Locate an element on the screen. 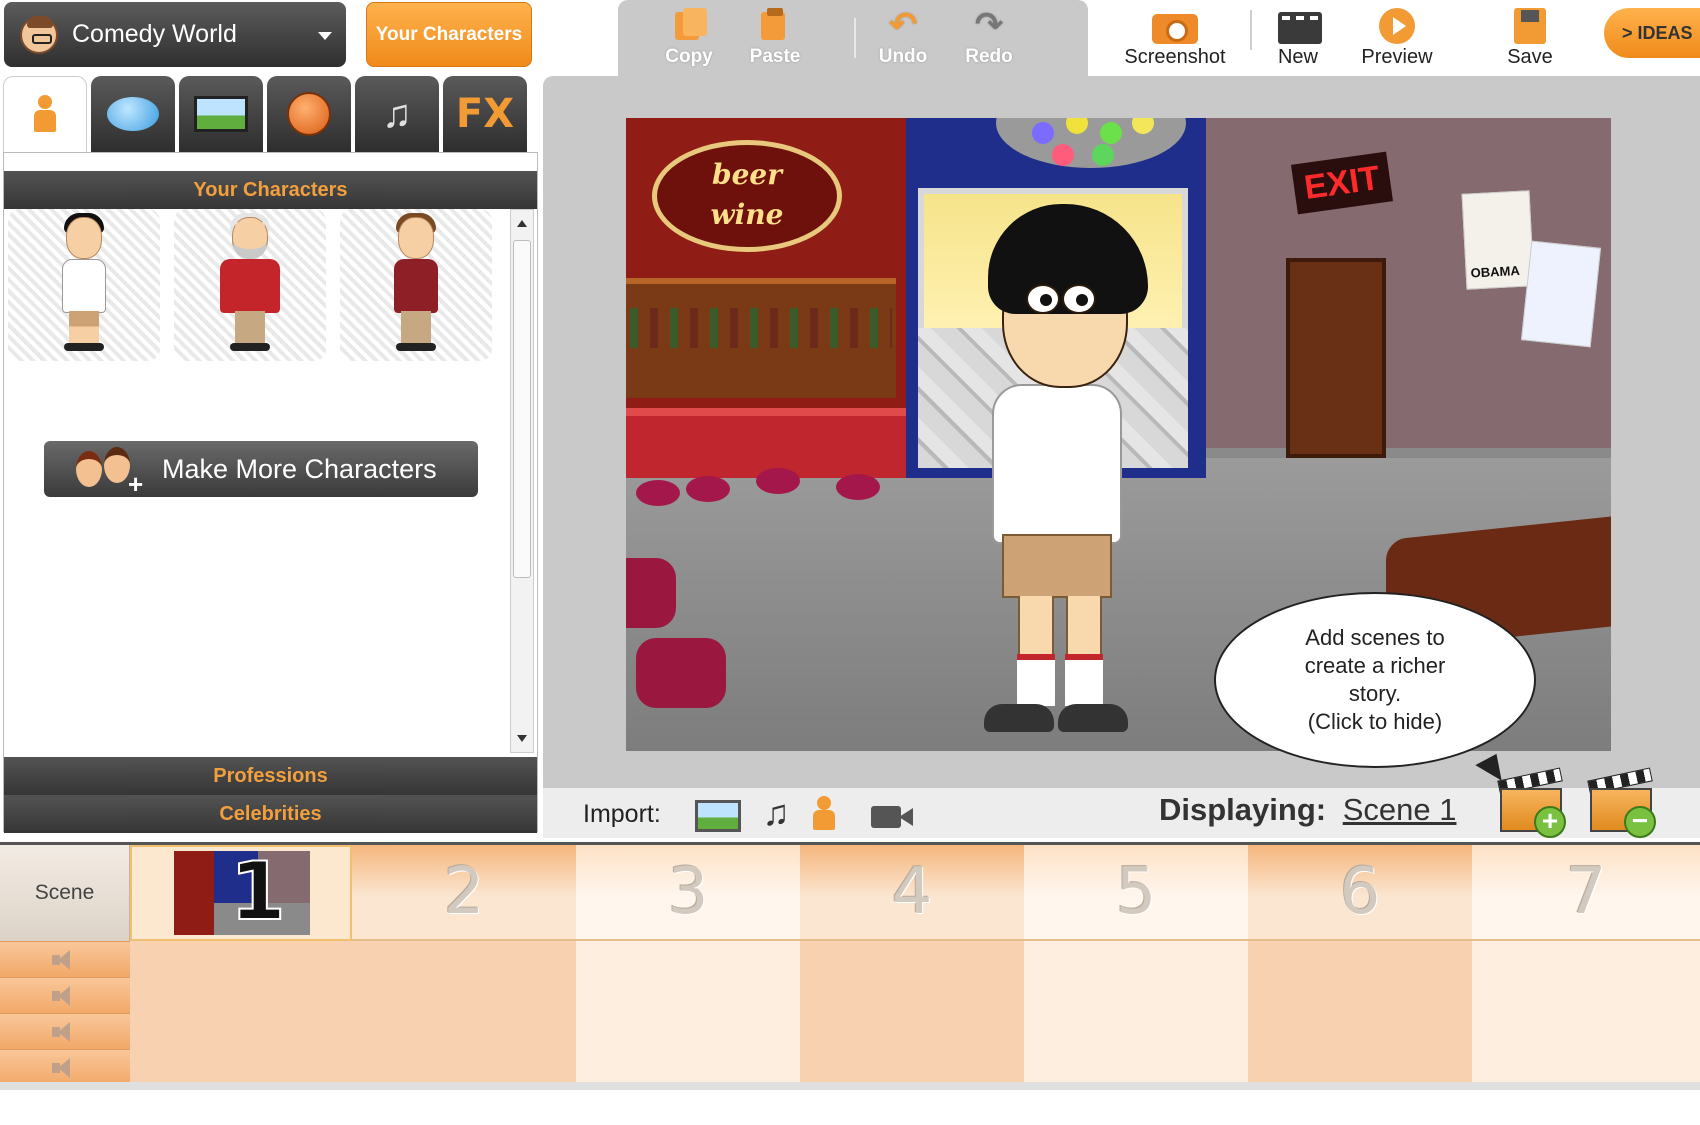 This screenshot has width=1700, height=1125. scene-slot-7: 7 is located at coordinates (1586, 893).